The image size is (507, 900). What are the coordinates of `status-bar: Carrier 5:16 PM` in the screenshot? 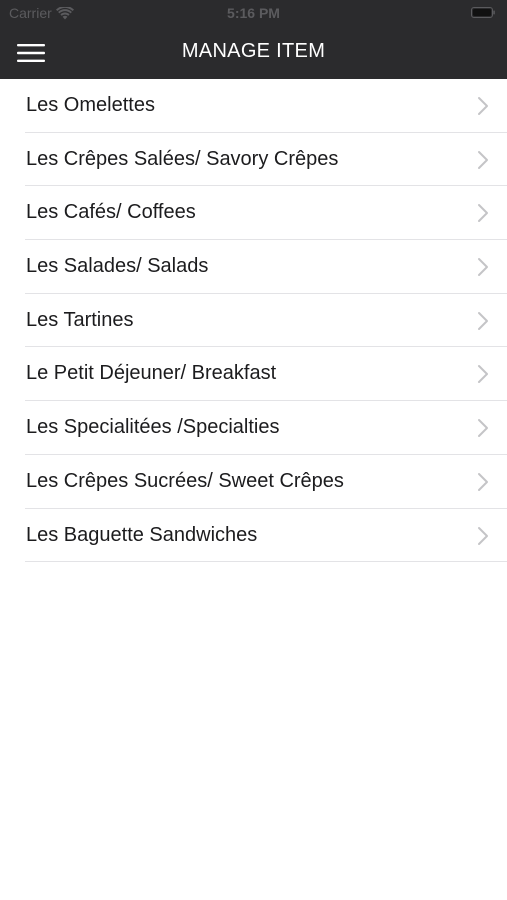 It's located at (253, 13).